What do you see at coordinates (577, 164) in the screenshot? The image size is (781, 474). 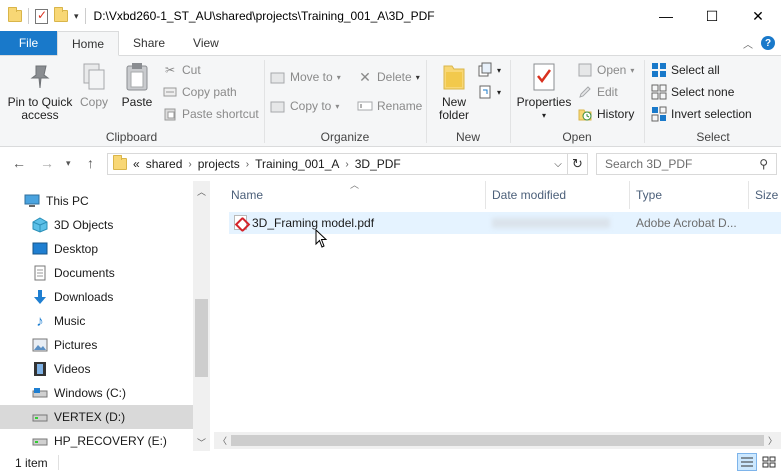 I see `refresh-icon: ↻` at bounding box center [577, 164].